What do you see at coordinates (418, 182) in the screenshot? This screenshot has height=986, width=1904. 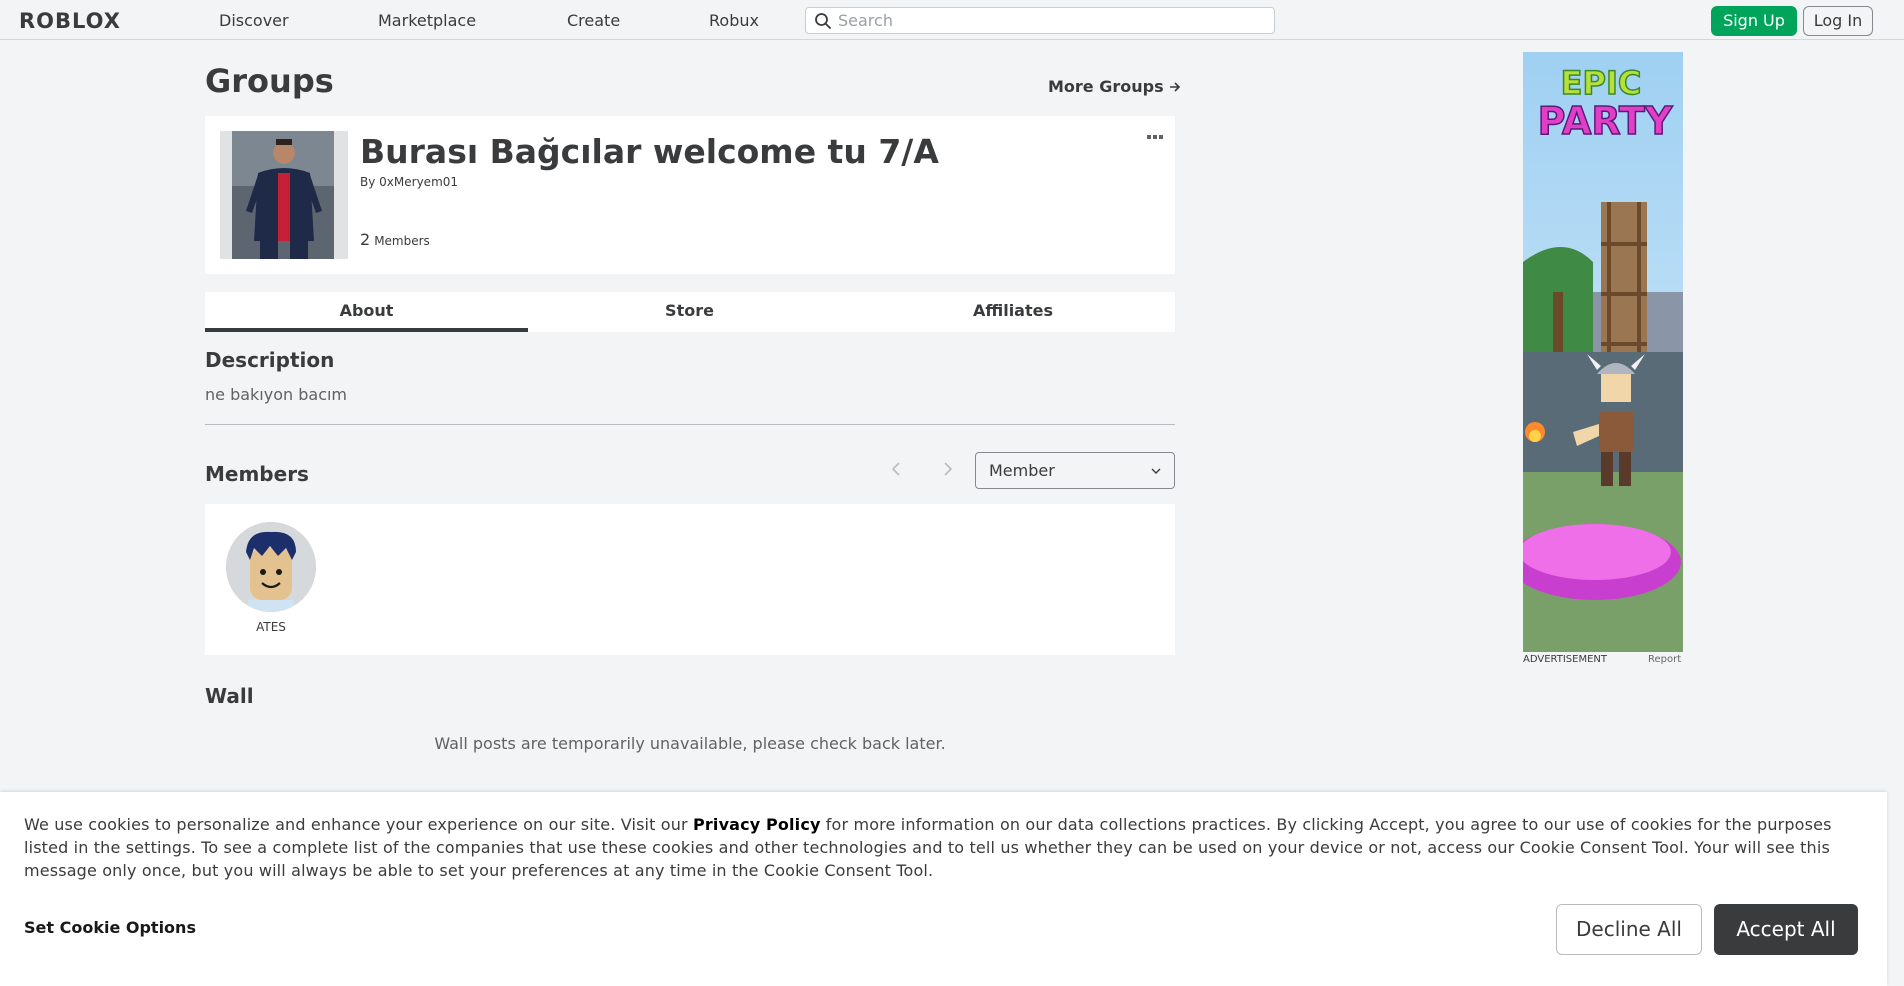 I see `owner-link: 0xMeryem01` at bounding box center [418, 182].